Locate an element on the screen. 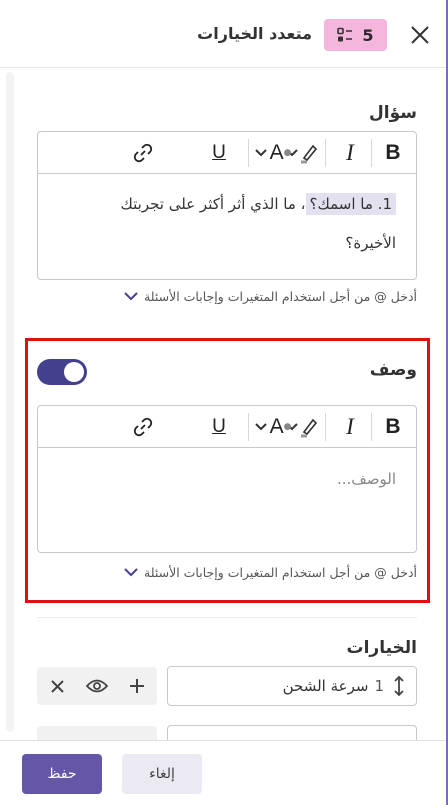 Image resolution: width=448 pixels, height=805 pixels. description-label: وصف is located at coordinates (393, 370).